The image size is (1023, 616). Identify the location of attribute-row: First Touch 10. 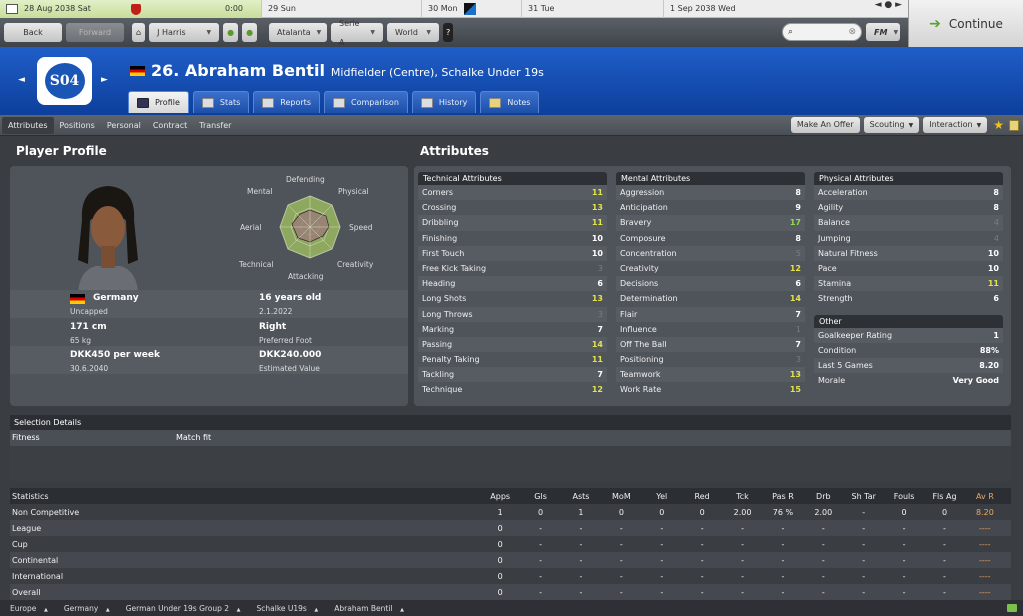
(512, 253).